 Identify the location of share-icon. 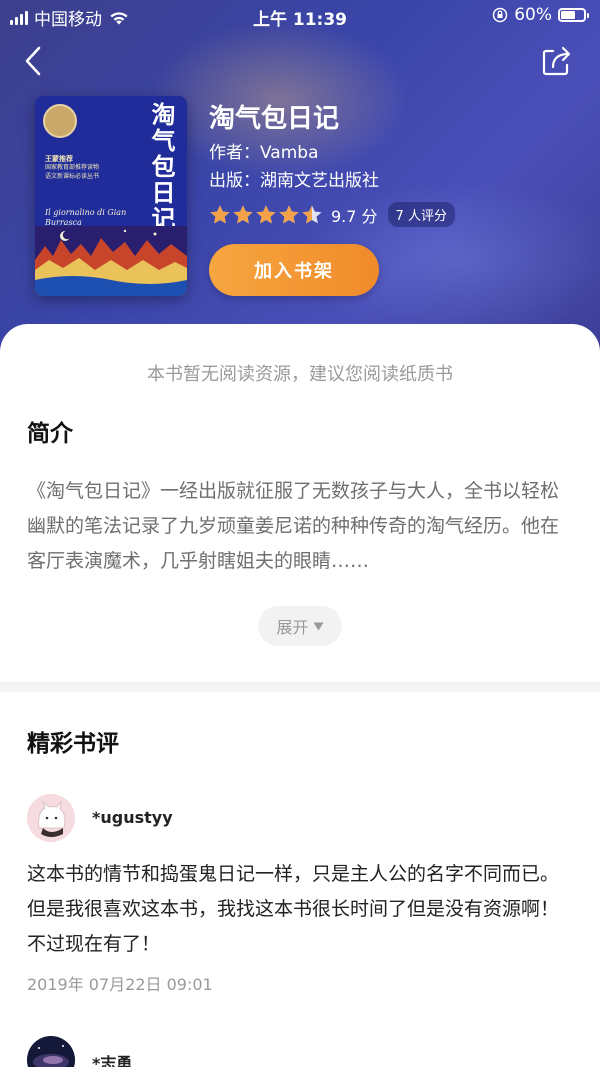
(556, 61).